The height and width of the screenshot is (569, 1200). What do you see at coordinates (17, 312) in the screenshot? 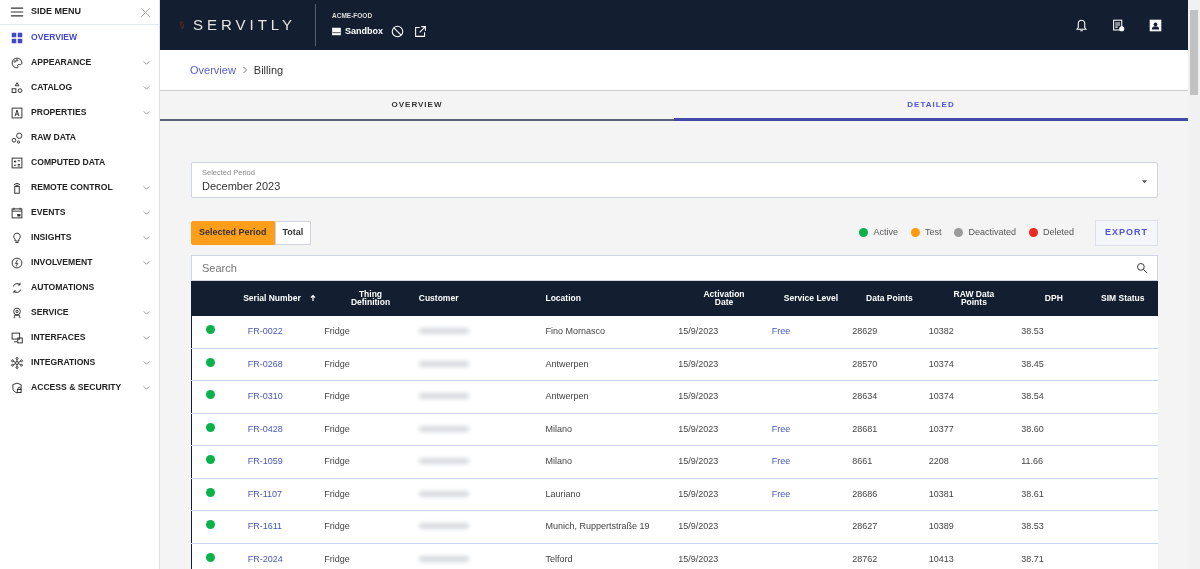
I see `technician-icon` at bounding box center [17, 312].